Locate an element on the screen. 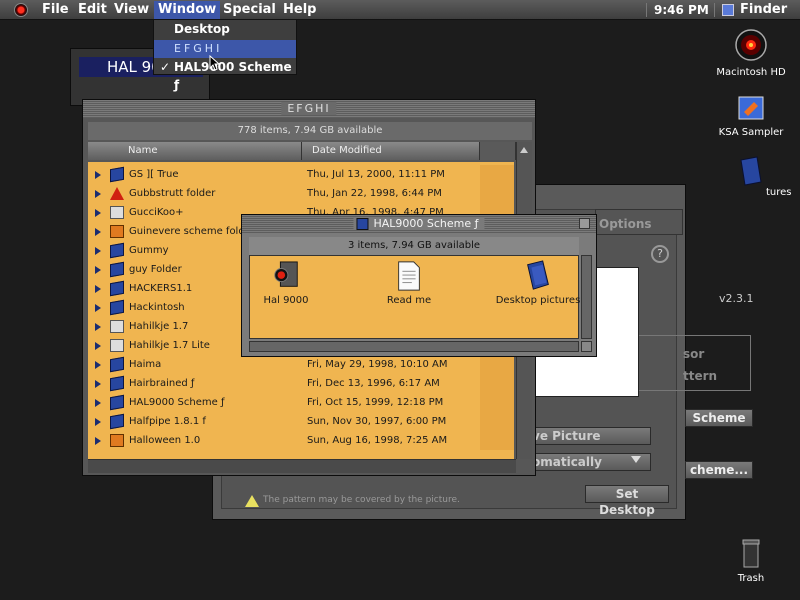 Image resolution: width=800 pixels, height=600 pixels. desktop-icon-trash: Trash is located at coordinates (751, 561).